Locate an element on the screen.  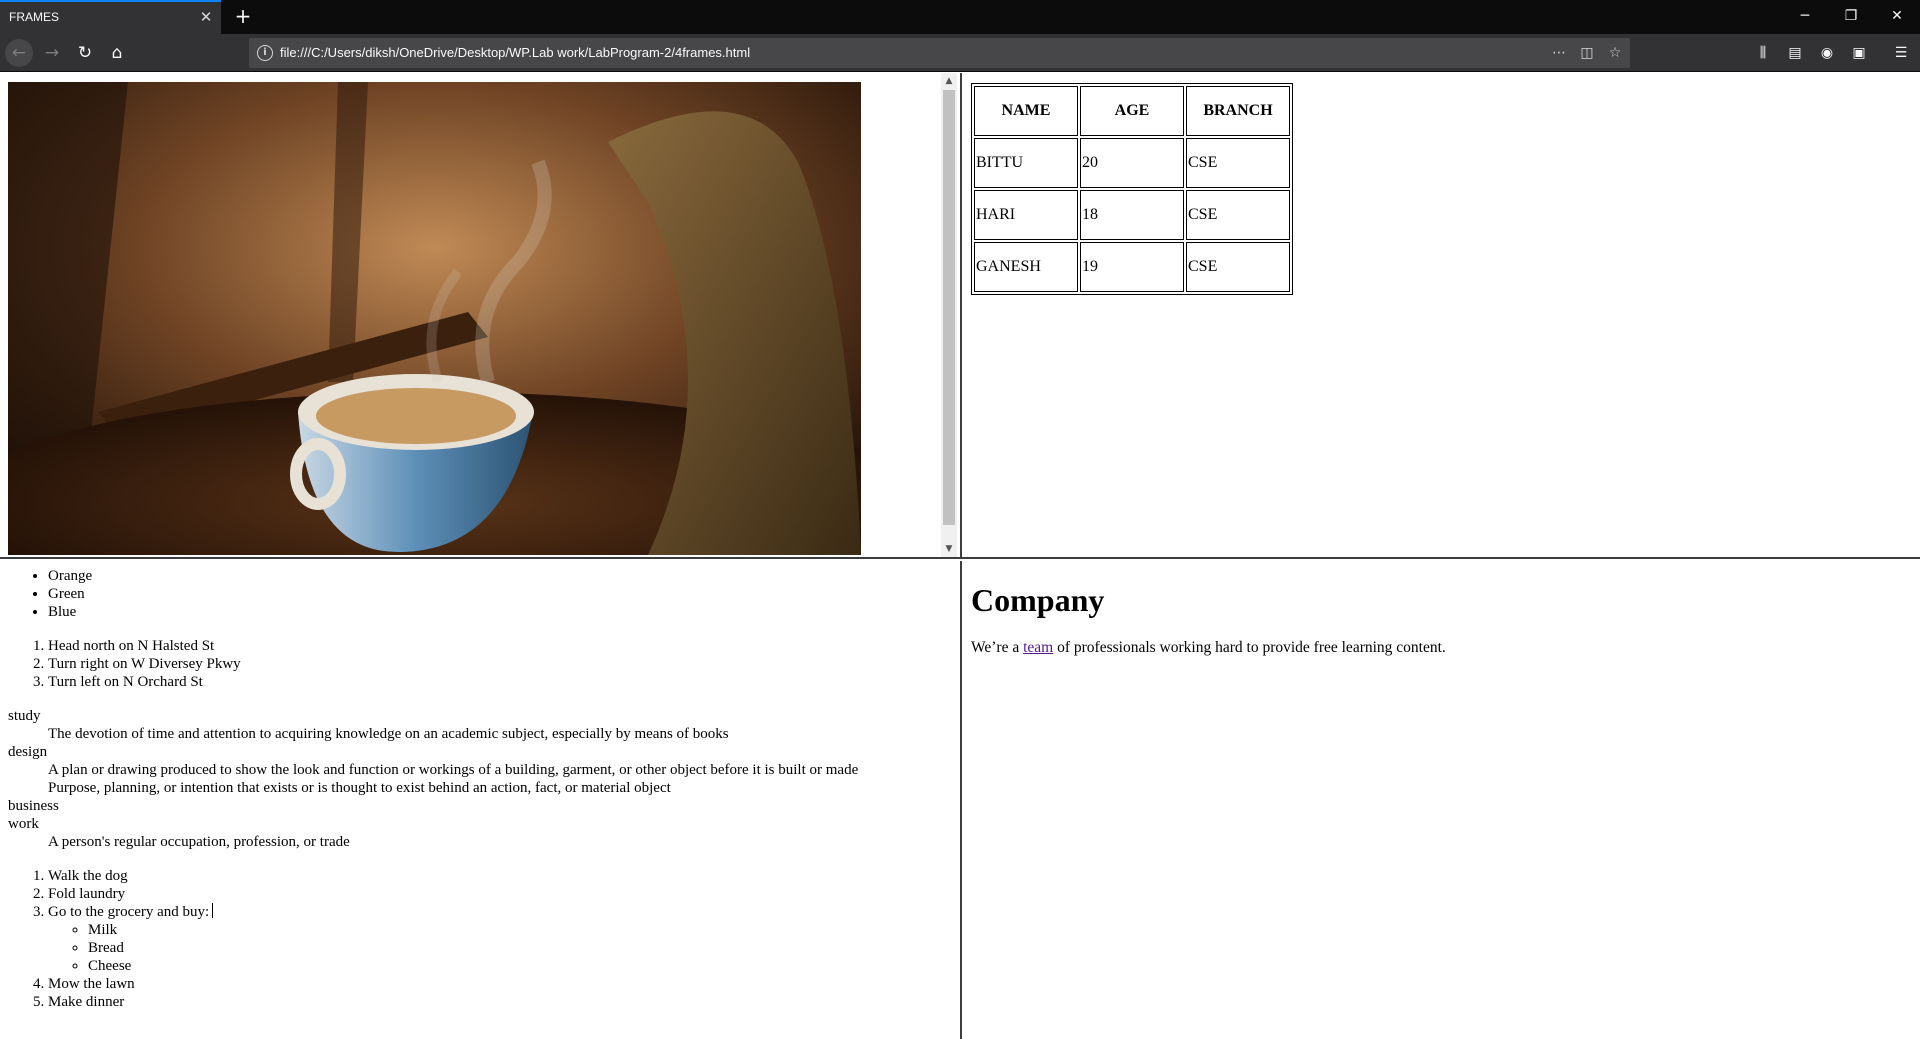
color-list: Orange Green Blue is located at coordinates (433, 594).